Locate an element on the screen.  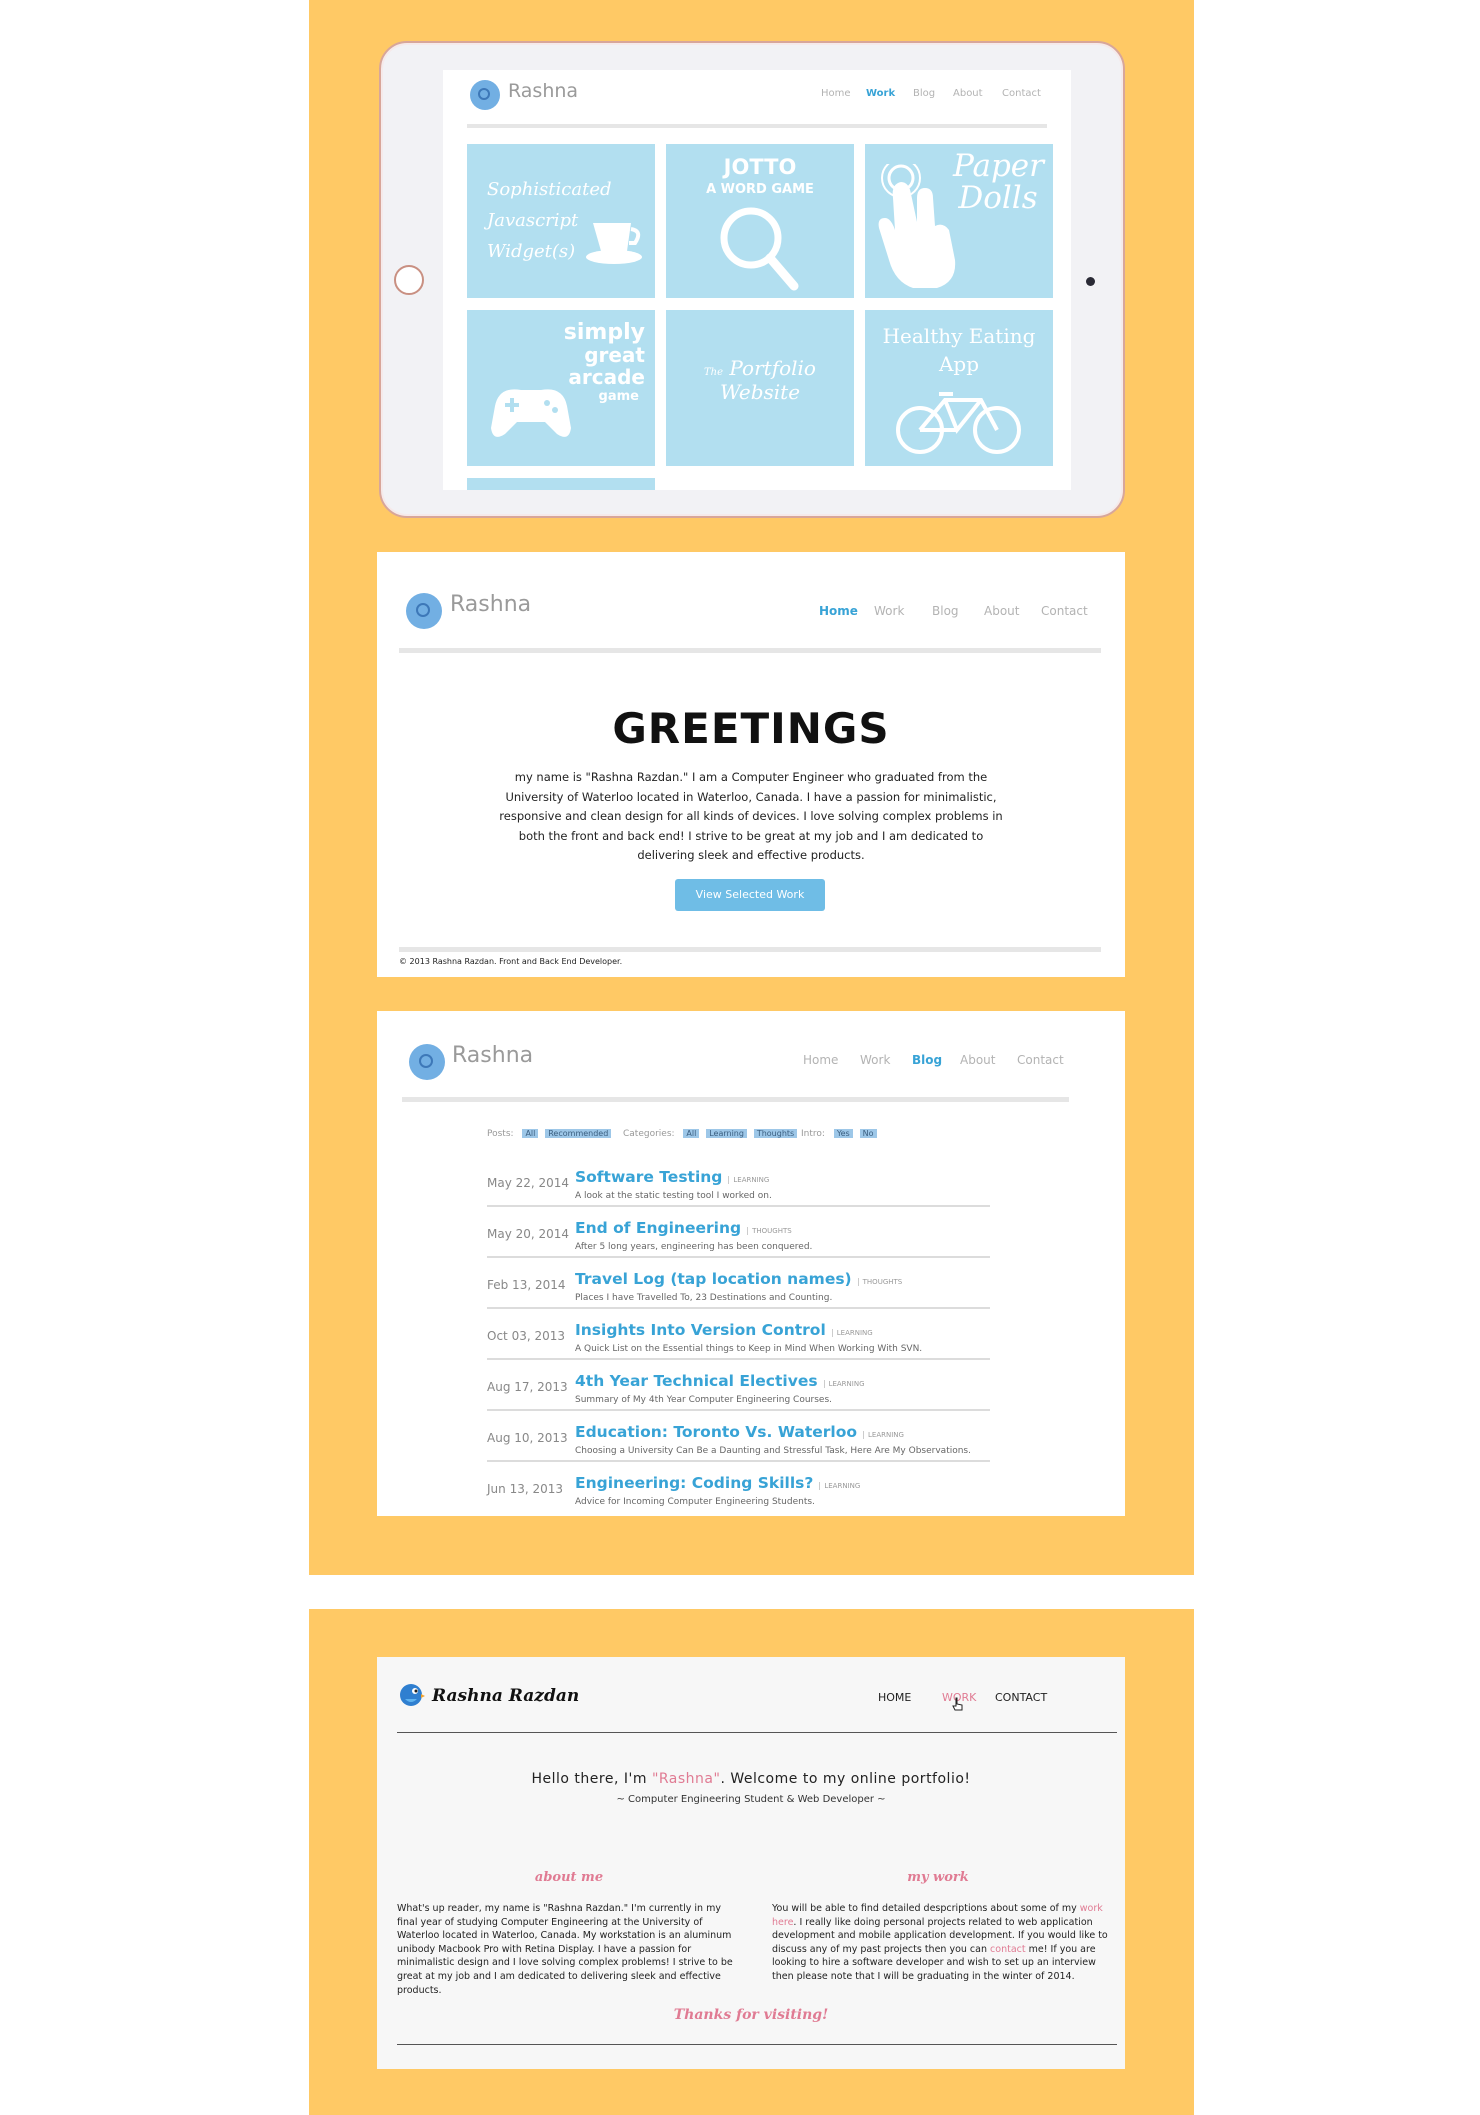
contact-link: contact is located at coordinates (1008, 1949).